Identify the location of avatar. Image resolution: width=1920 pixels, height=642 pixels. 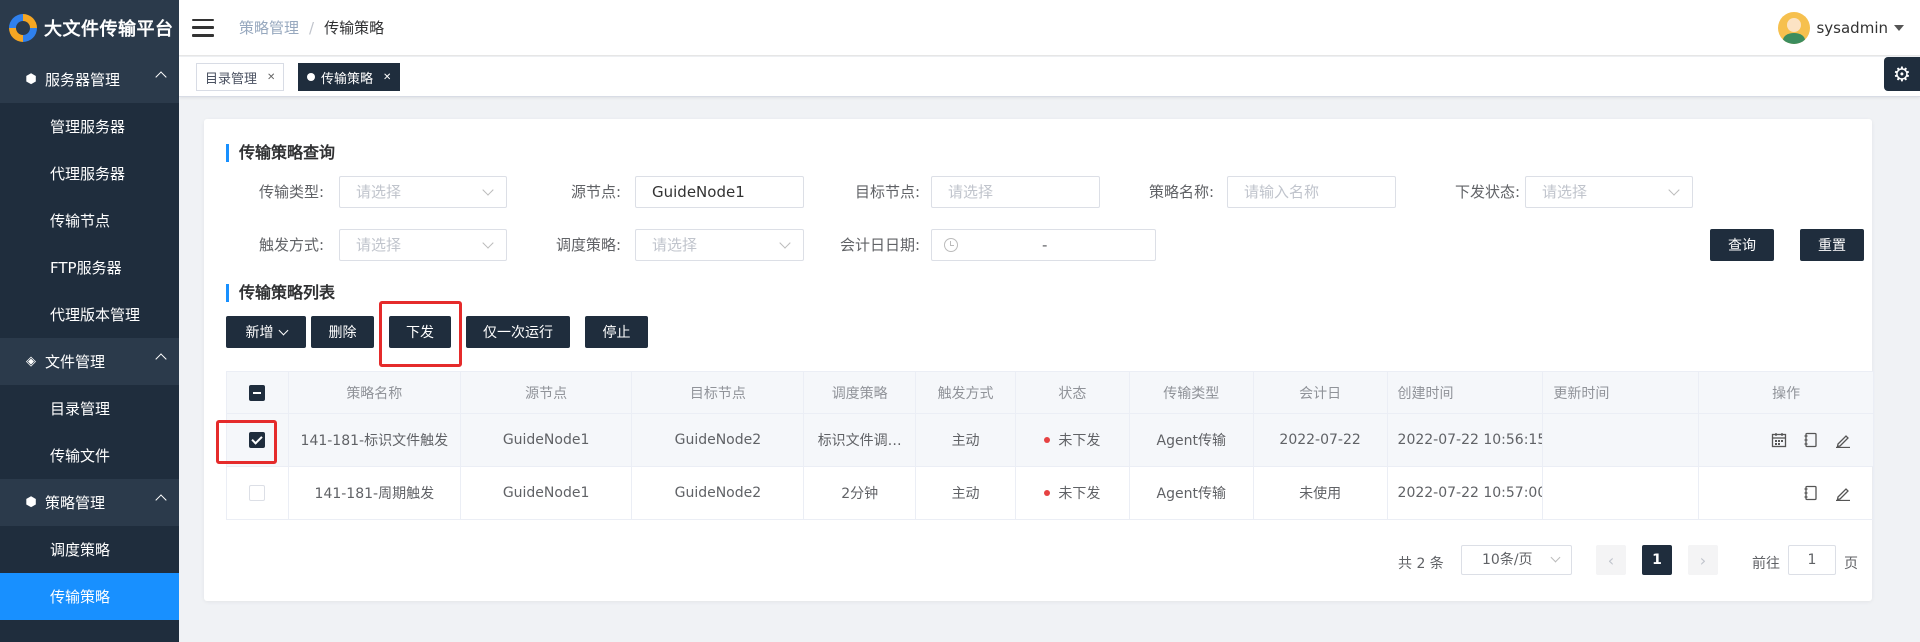
(1794, 28).